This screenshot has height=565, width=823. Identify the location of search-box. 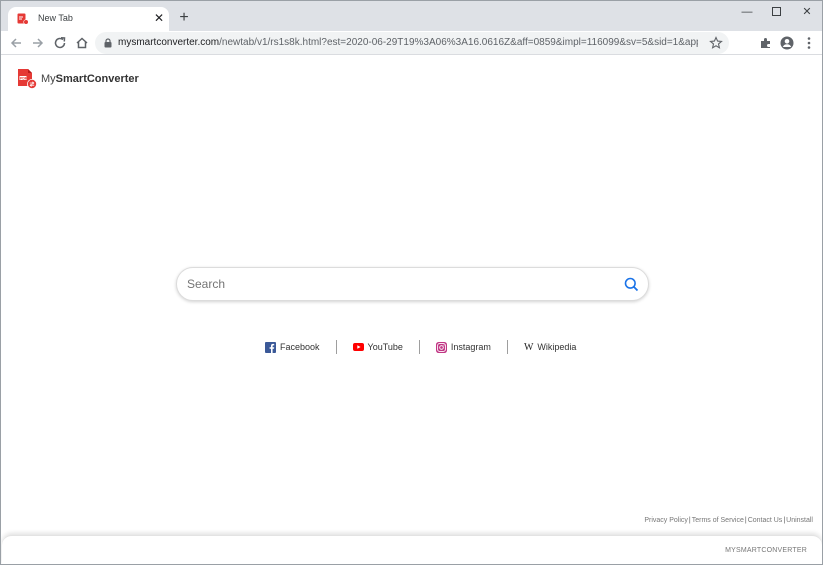
(412, 284).